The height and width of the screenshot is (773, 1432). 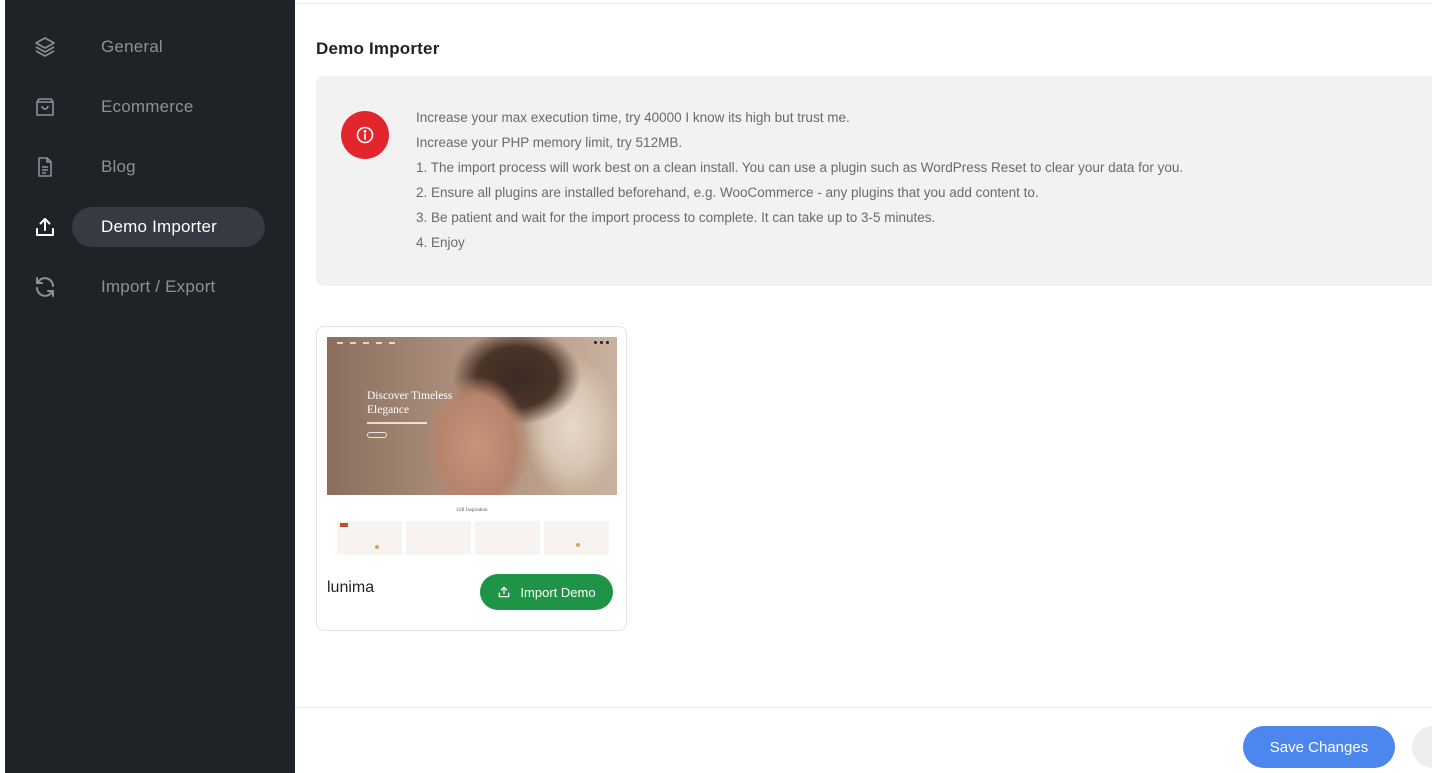 What do you see at coordinates (118, 166) in the screenshot?
I see `sidebar-item-label: Blog` at bounding box center [118, 166].